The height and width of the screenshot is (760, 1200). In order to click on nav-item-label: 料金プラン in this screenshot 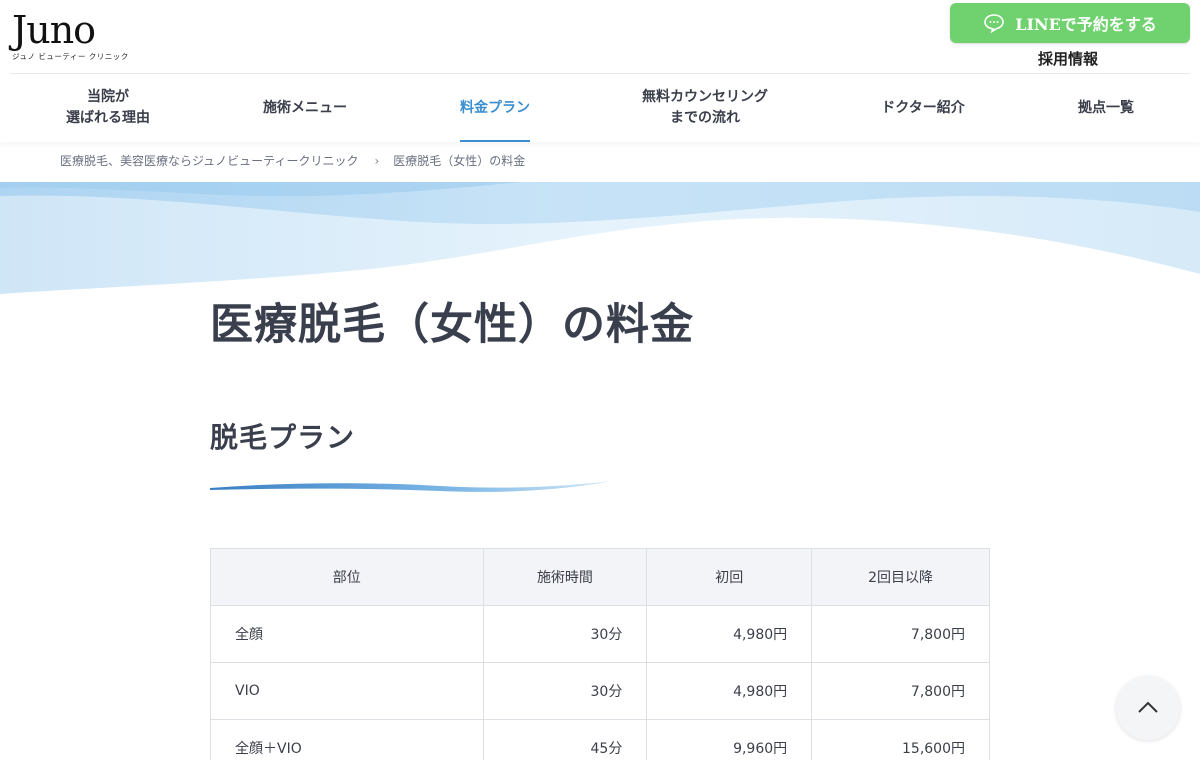, I will do `click(495, 107)`.